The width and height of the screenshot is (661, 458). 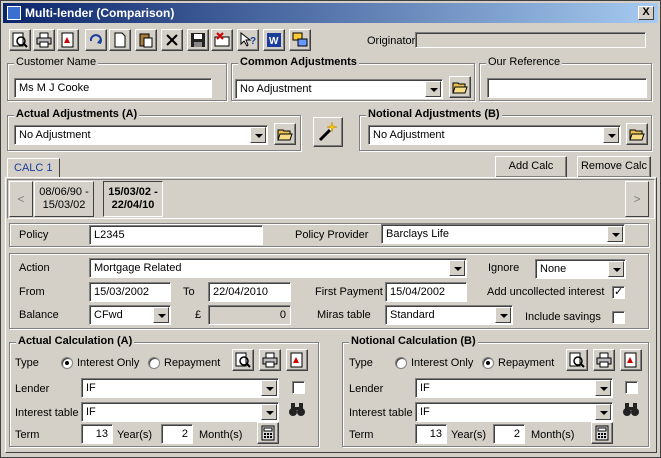 What do you see at coordinates (135, 435) in the screenshot?
I see `actual-years-label: Year(s)` at bounding box center [135, 435].